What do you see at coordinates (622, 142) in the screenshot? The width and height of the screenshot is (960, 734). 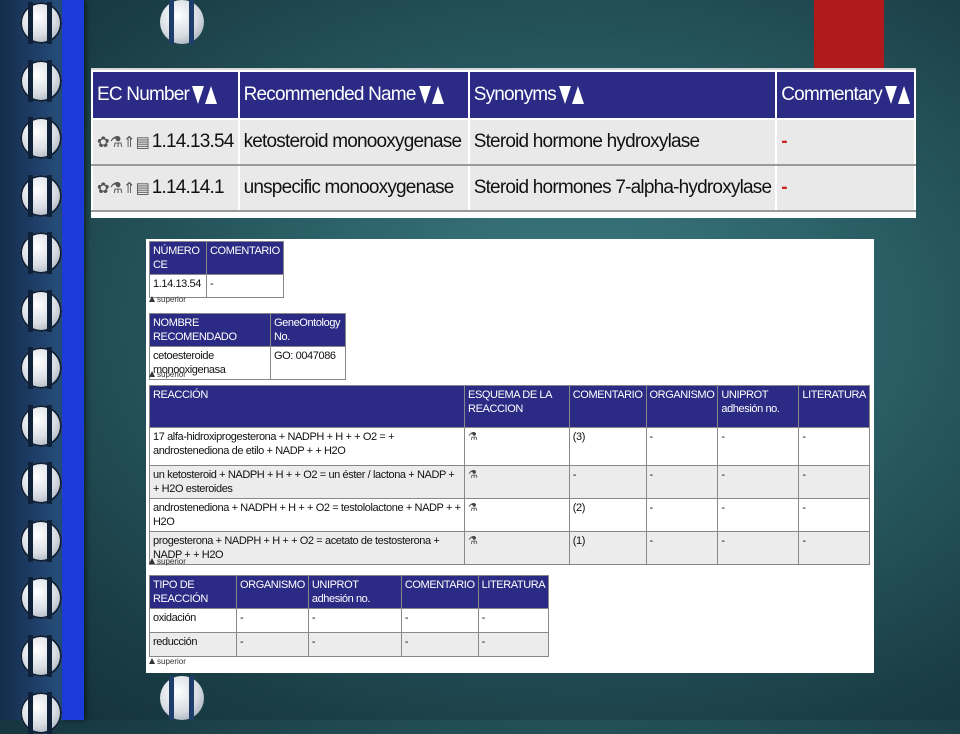 I see `synonym-cell: Steroid hormone hydroxylase` at bounding box center [622, 142].